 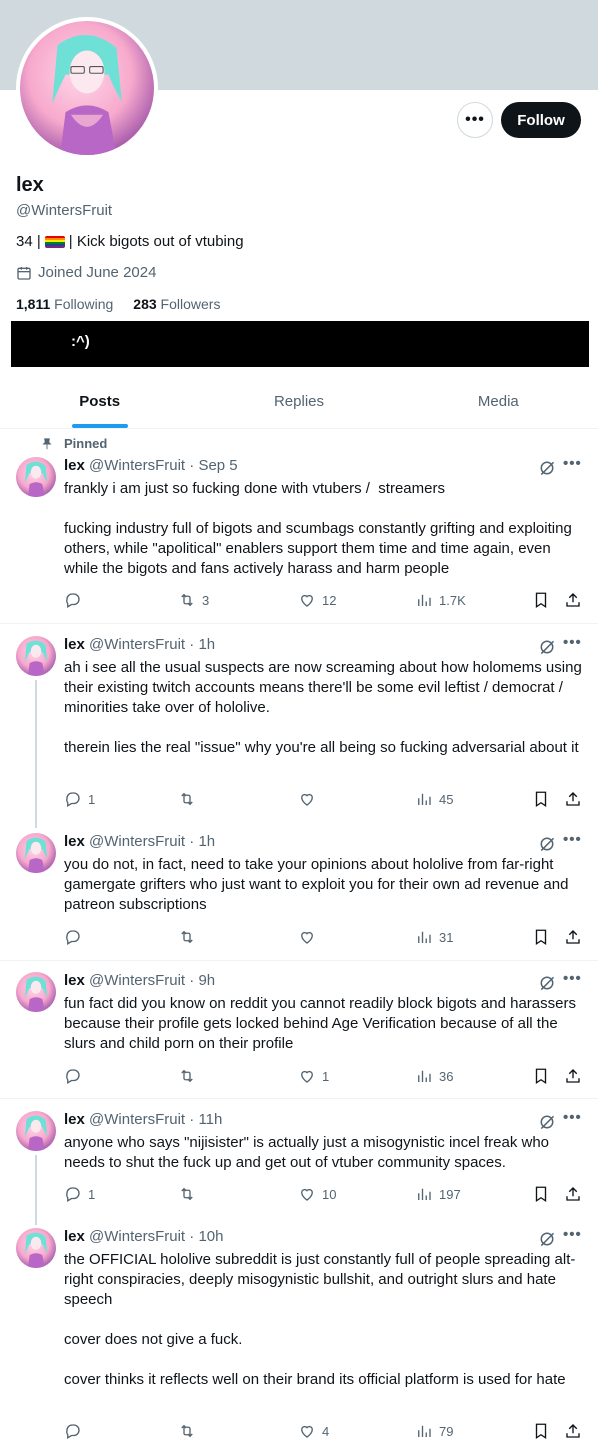 What do you see at coordinates (54, 241) in the screenshot?
I see `rainbow-flag-icon` at bounding box center [54, 241].